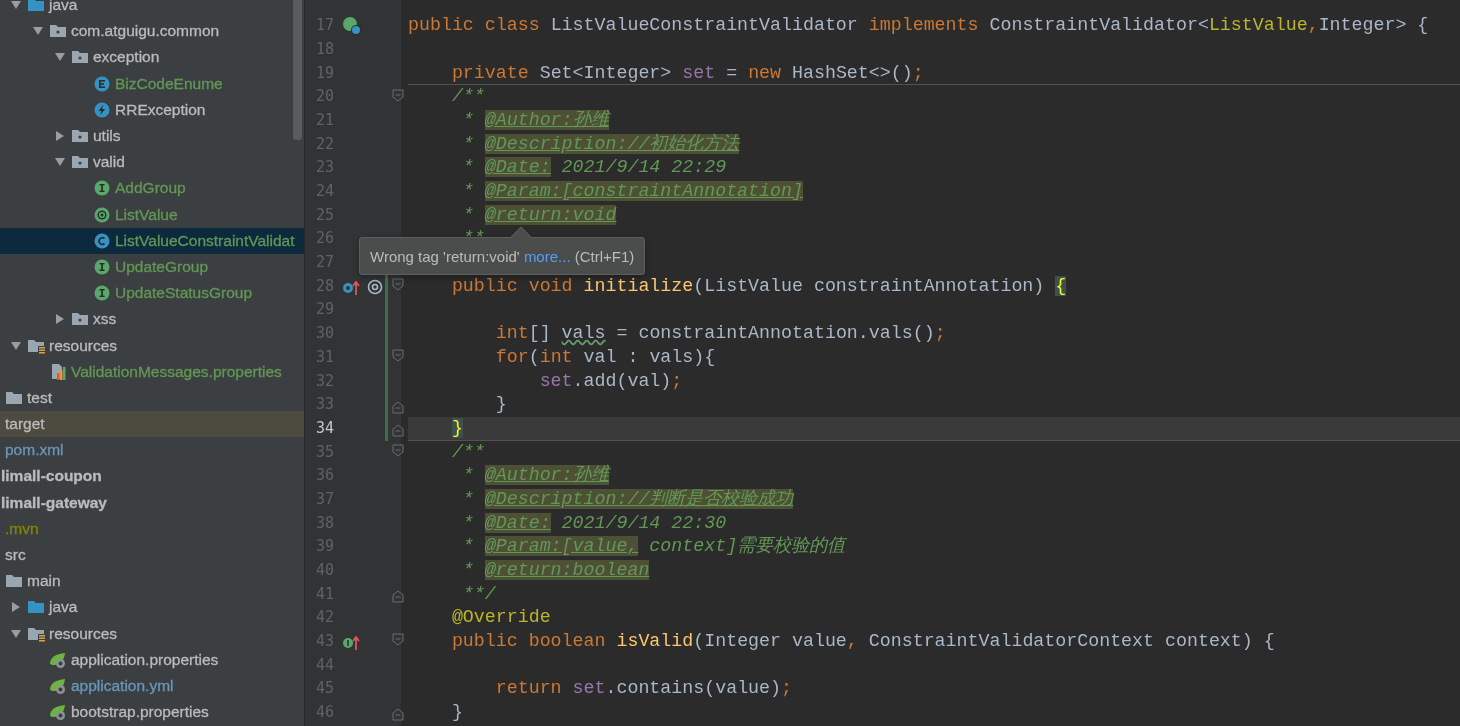 The height and width of the screenshot is (726, 1460). Describe the element at coordinates (152, 267) in the screenshot. I see `tree-item: UpdateGroup` at that location.